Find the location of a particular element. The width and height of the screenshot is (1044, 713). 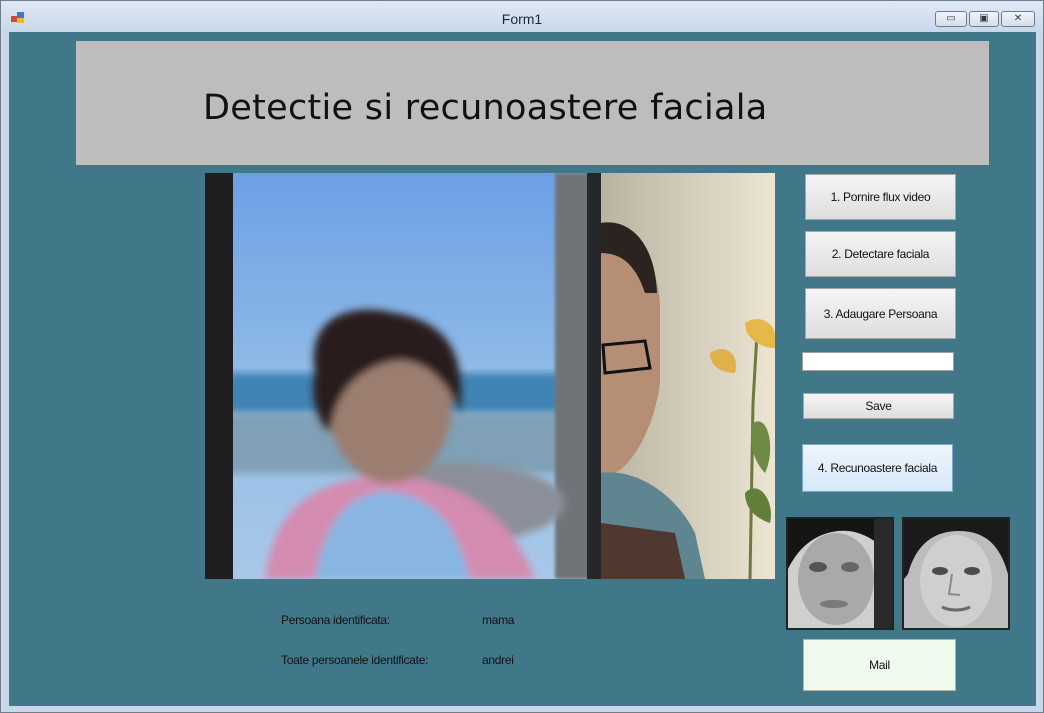

detected-face-thumbnail is located at coordinates (840, 573).